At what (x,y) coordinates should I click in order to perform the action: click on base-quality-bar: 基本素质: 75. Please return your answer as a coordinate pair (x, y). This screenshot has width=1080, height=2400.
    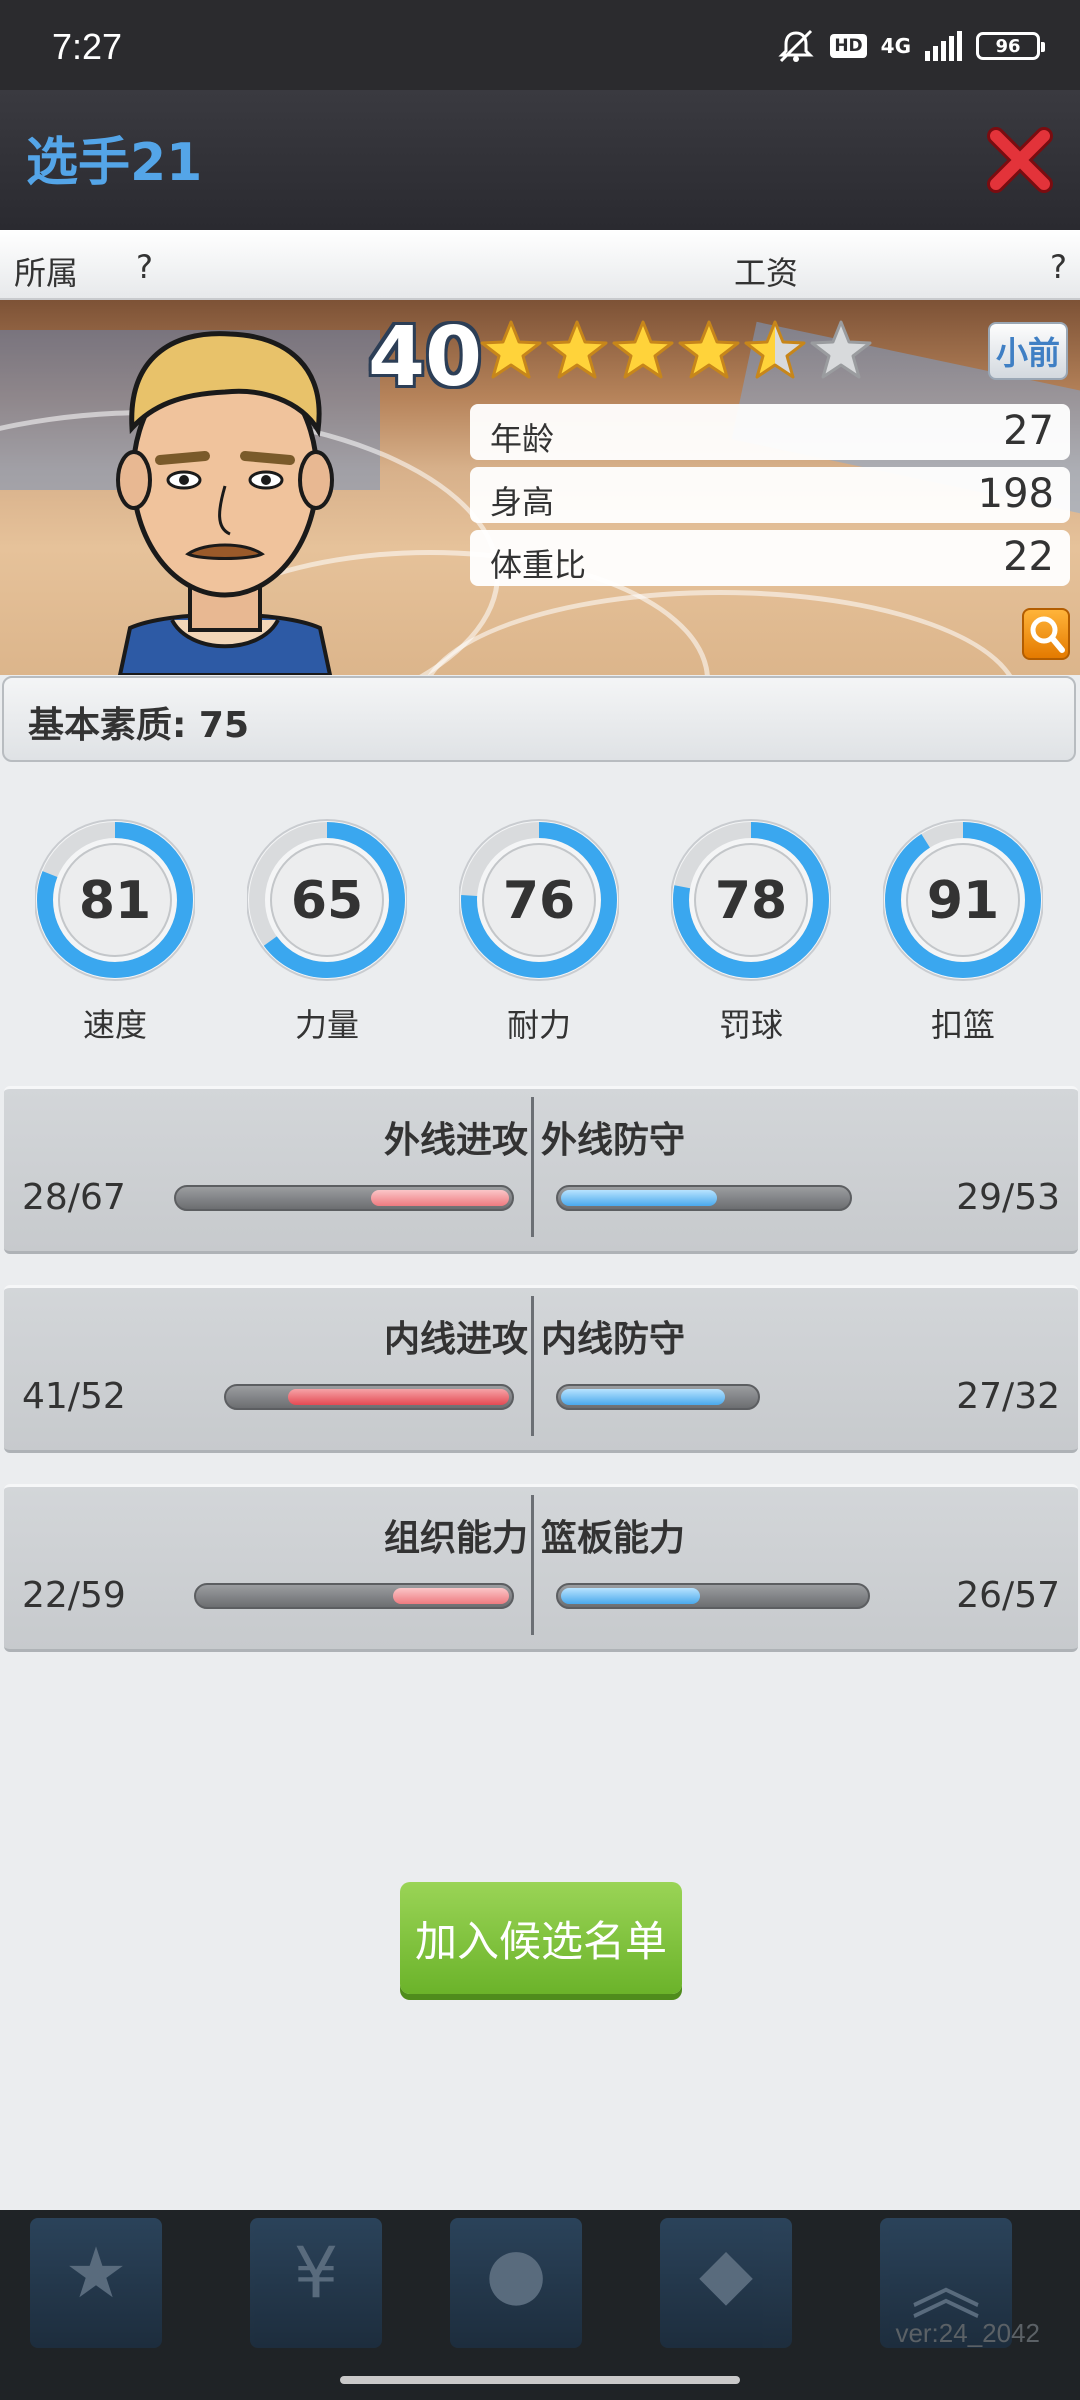
    Looking at the image, I should click on (539, 719).